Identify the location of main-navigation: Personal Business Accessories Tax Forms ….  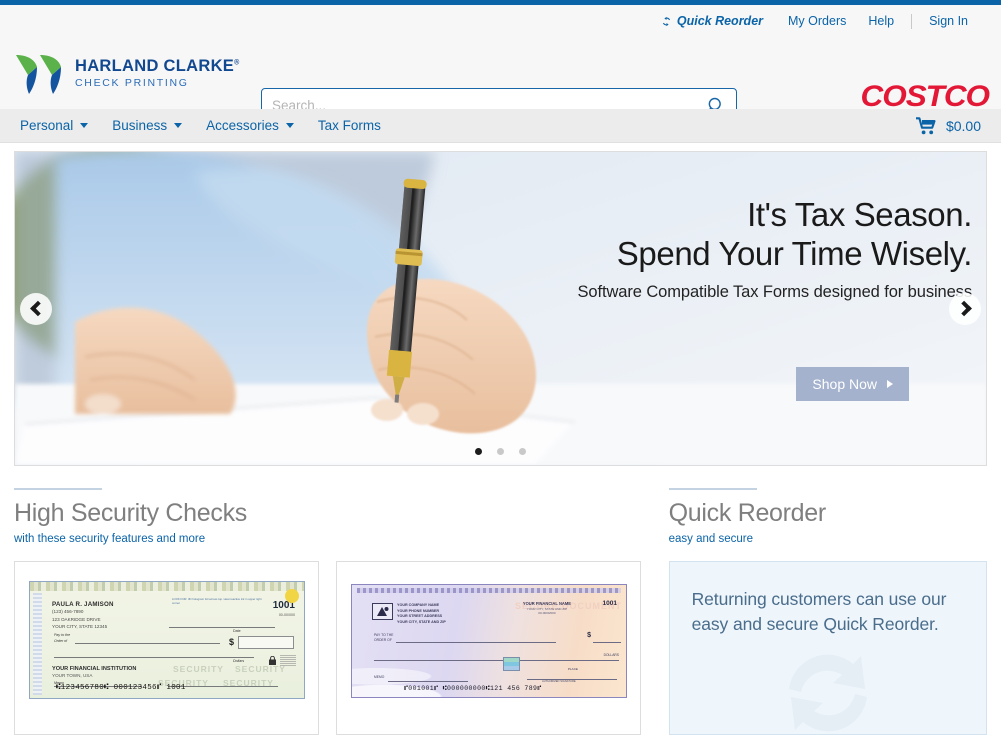
(500, 126).